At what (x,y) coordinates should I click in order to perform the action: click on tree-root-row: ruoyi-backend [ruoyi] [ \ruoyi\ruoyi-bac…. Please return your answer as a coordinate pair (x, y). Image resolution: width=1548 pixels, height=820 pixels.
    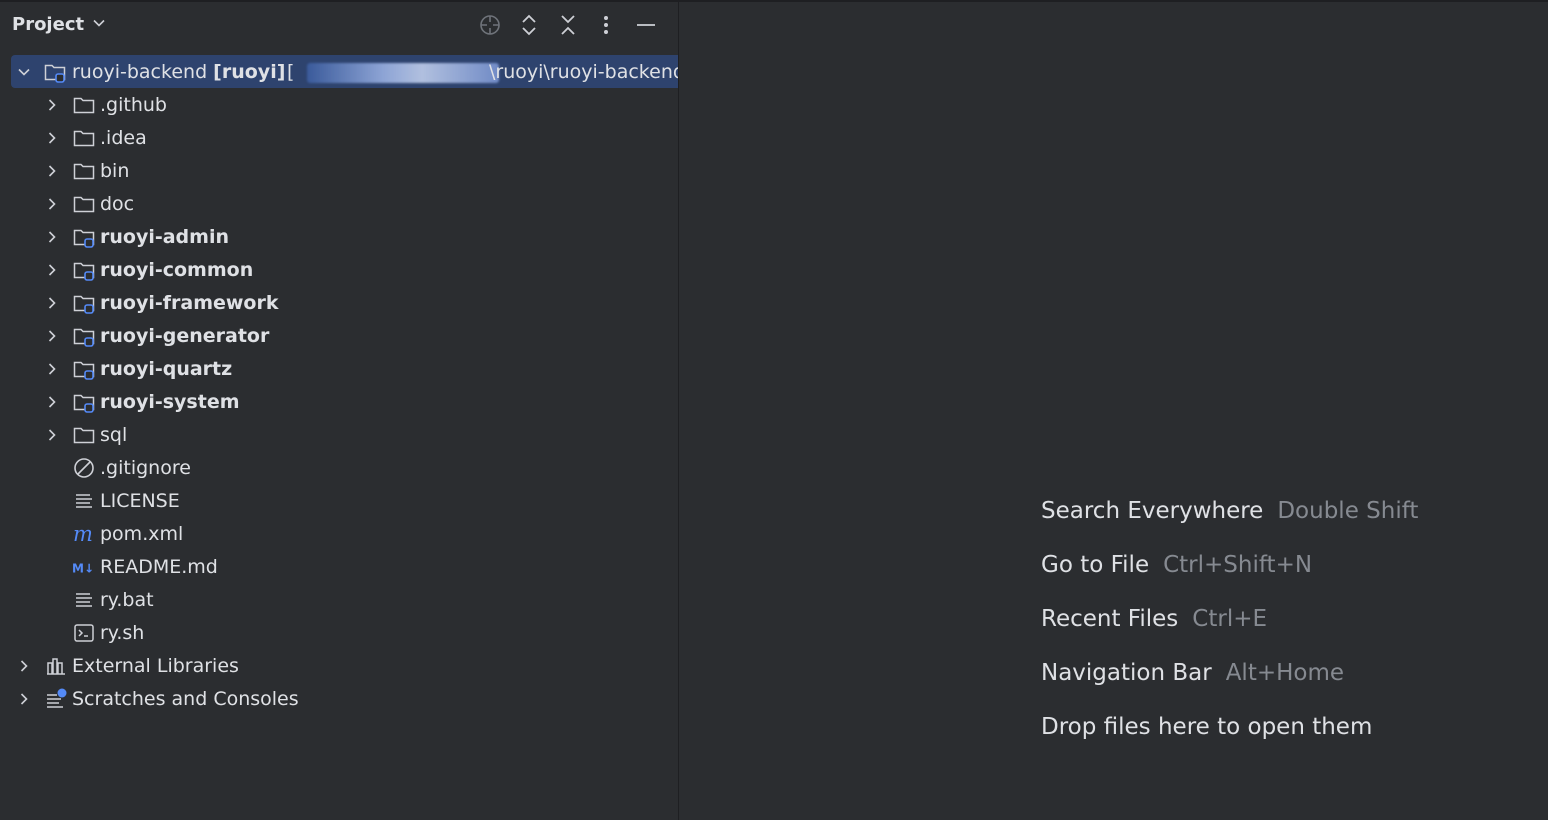
    Looking at the image, I should click on (348, 71).